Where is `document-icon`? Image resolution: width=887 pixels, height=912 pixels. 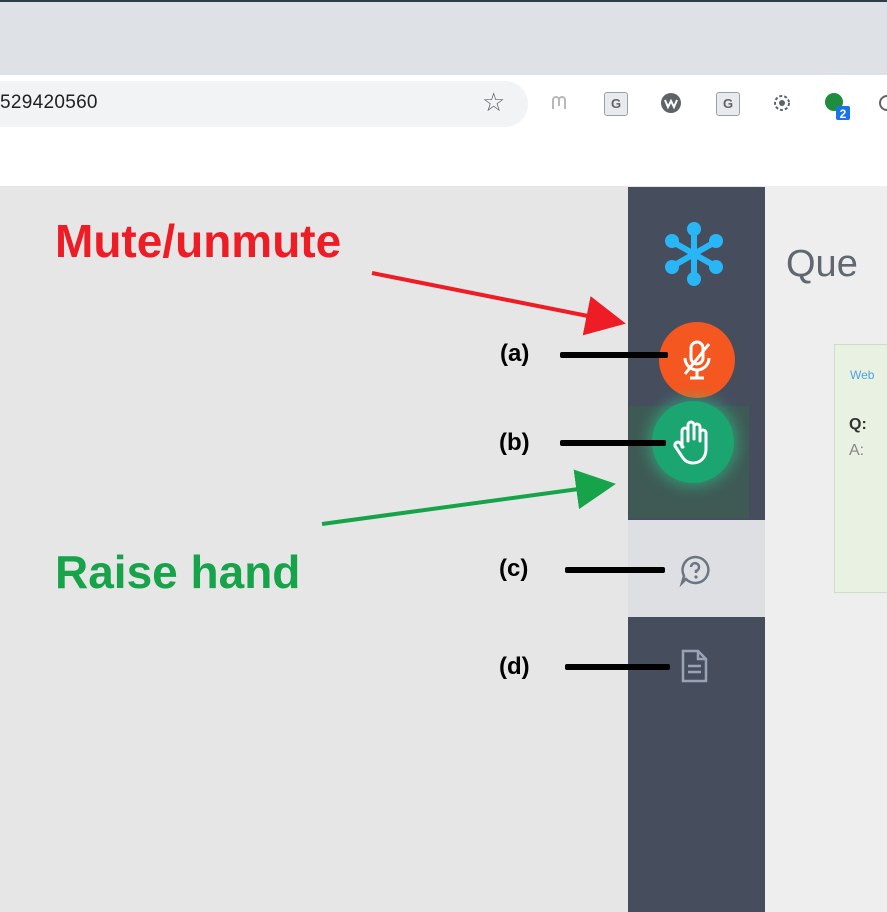 document-icon is located at coordinates (694, 666).